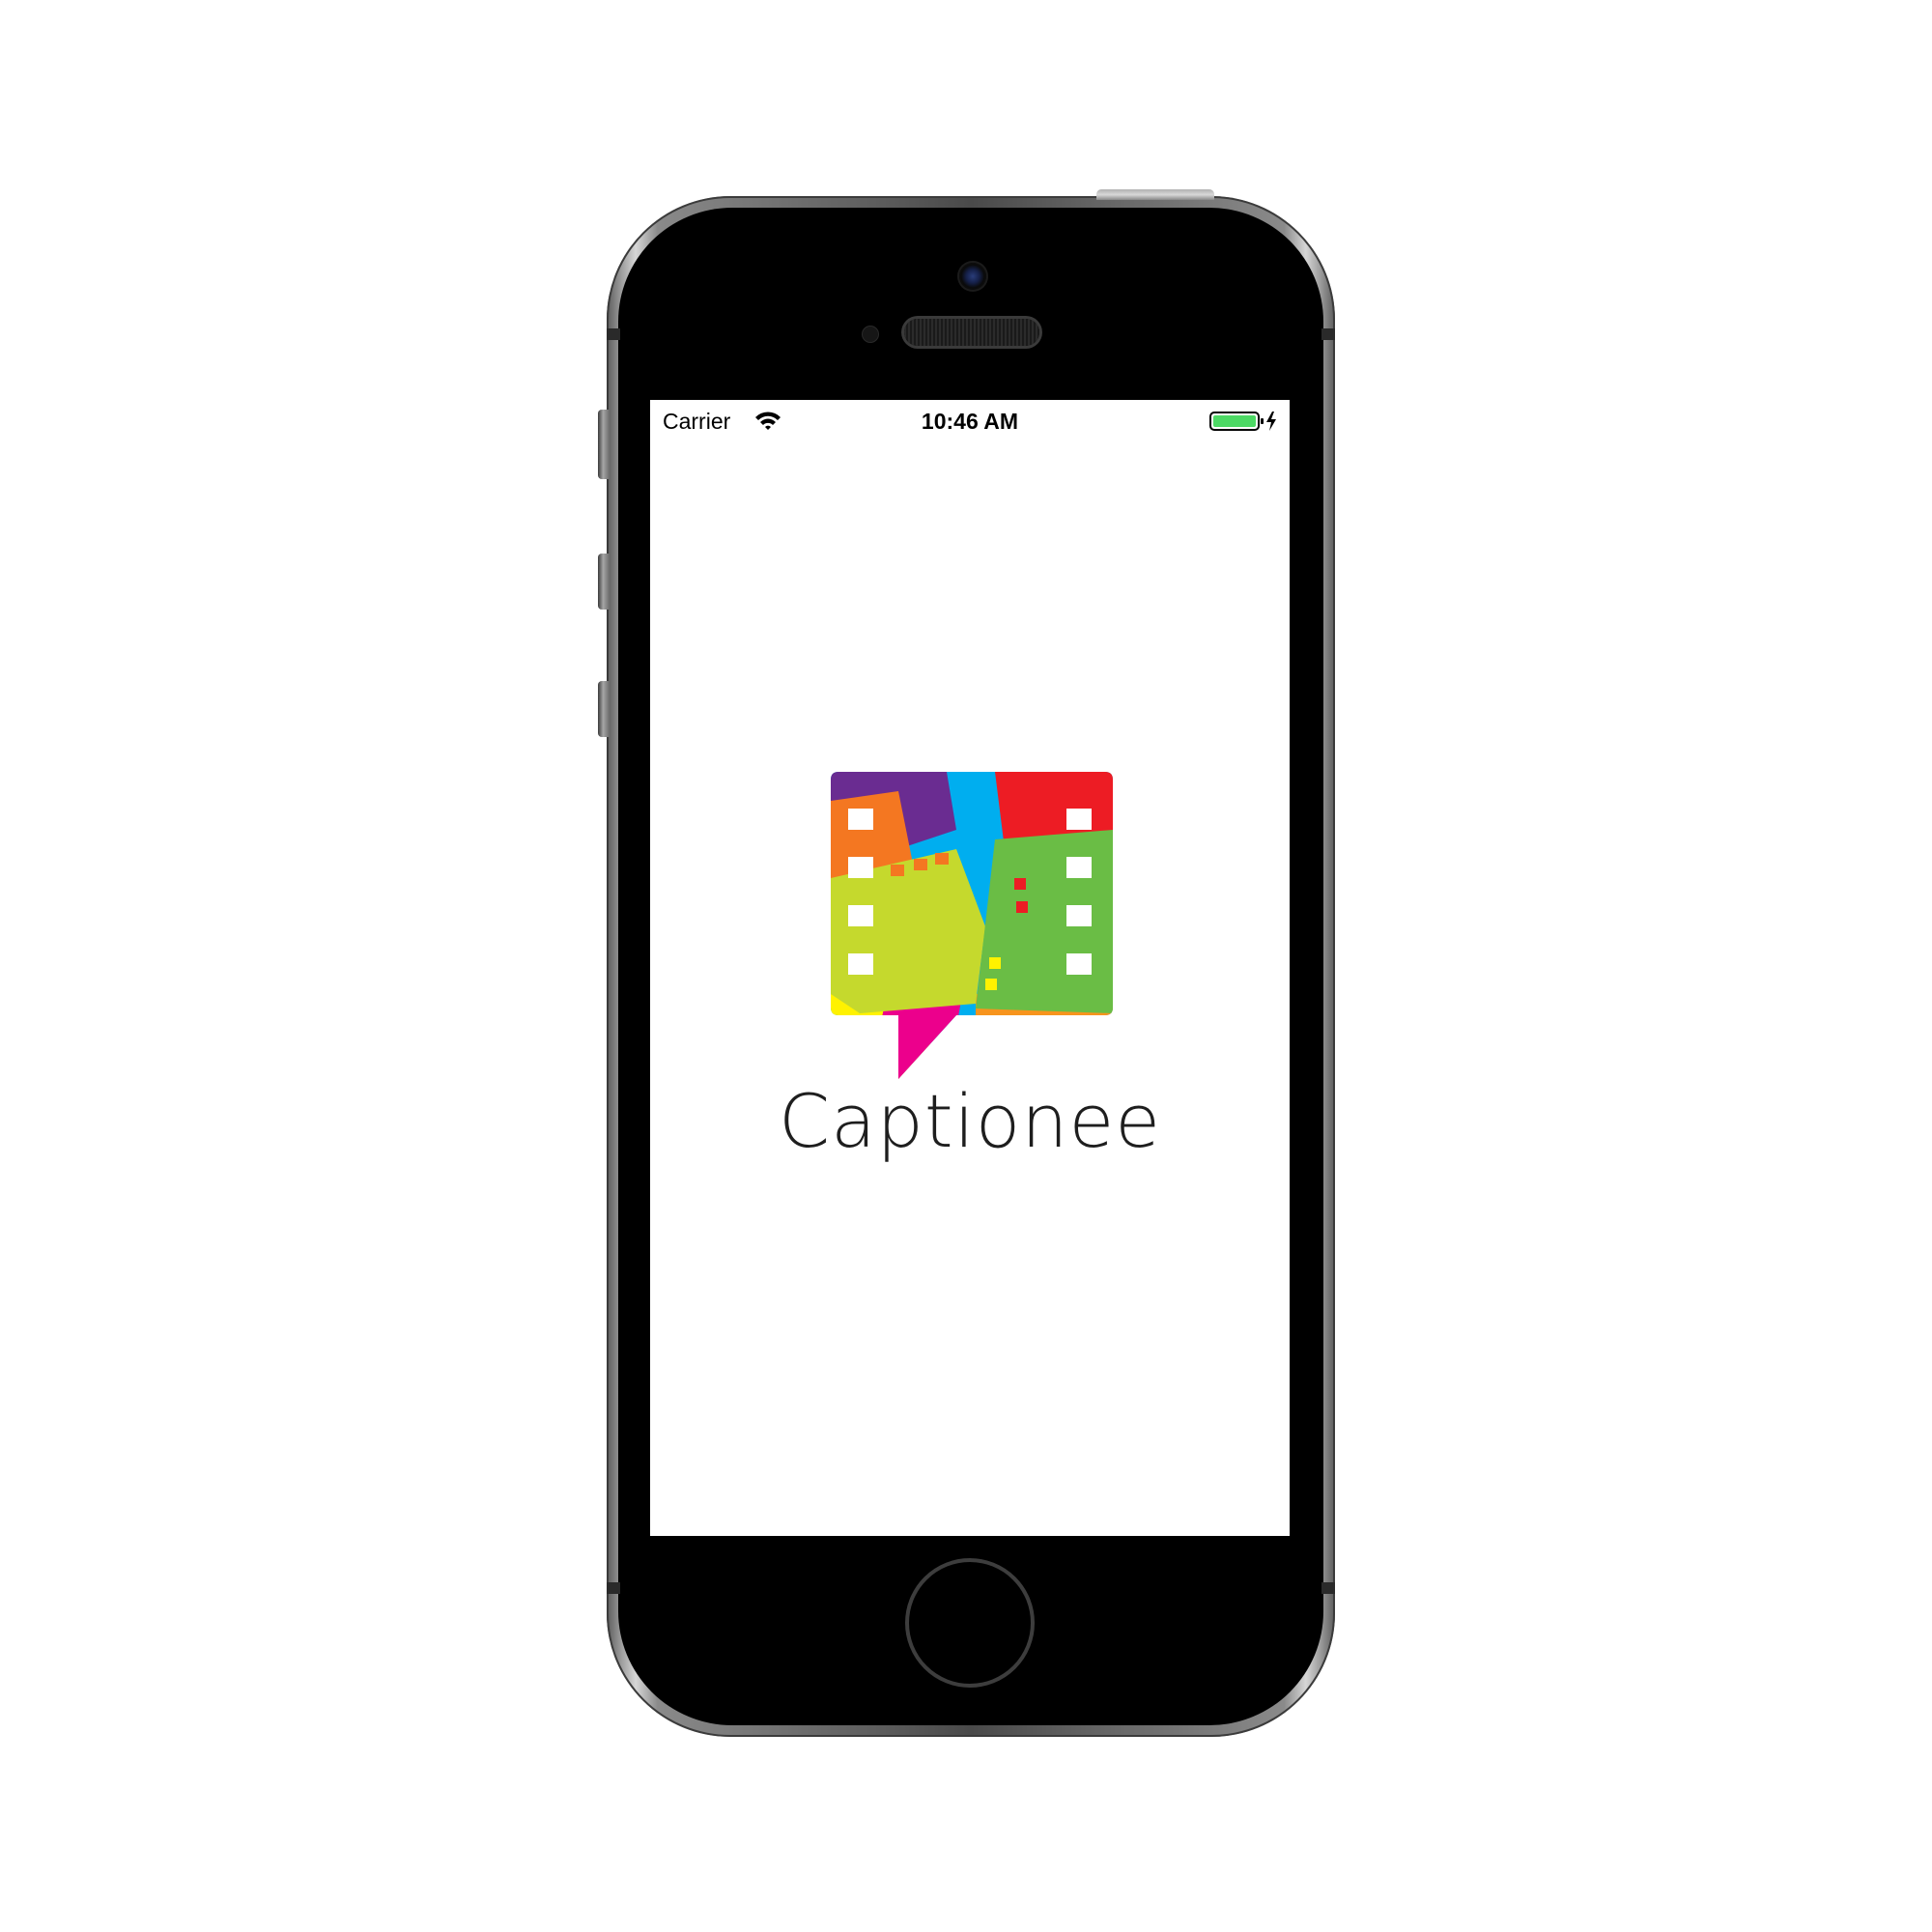  Describe the element at coordinates (1242, 421) in the screenshot. I see `battery-charging-icon` at that location.